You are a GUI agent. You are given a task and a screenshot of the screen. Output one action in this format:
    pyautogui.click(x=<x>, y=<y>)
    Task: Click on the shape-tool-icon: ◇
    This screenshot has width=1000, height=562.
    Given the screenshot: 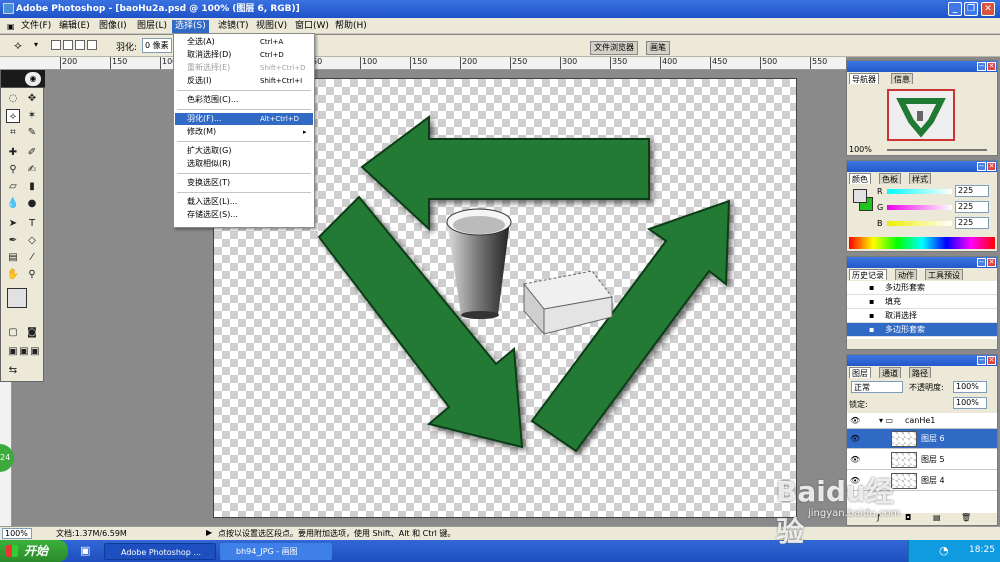 What is the action you would take?
    pyautogui.click(x=32, y=241)
    